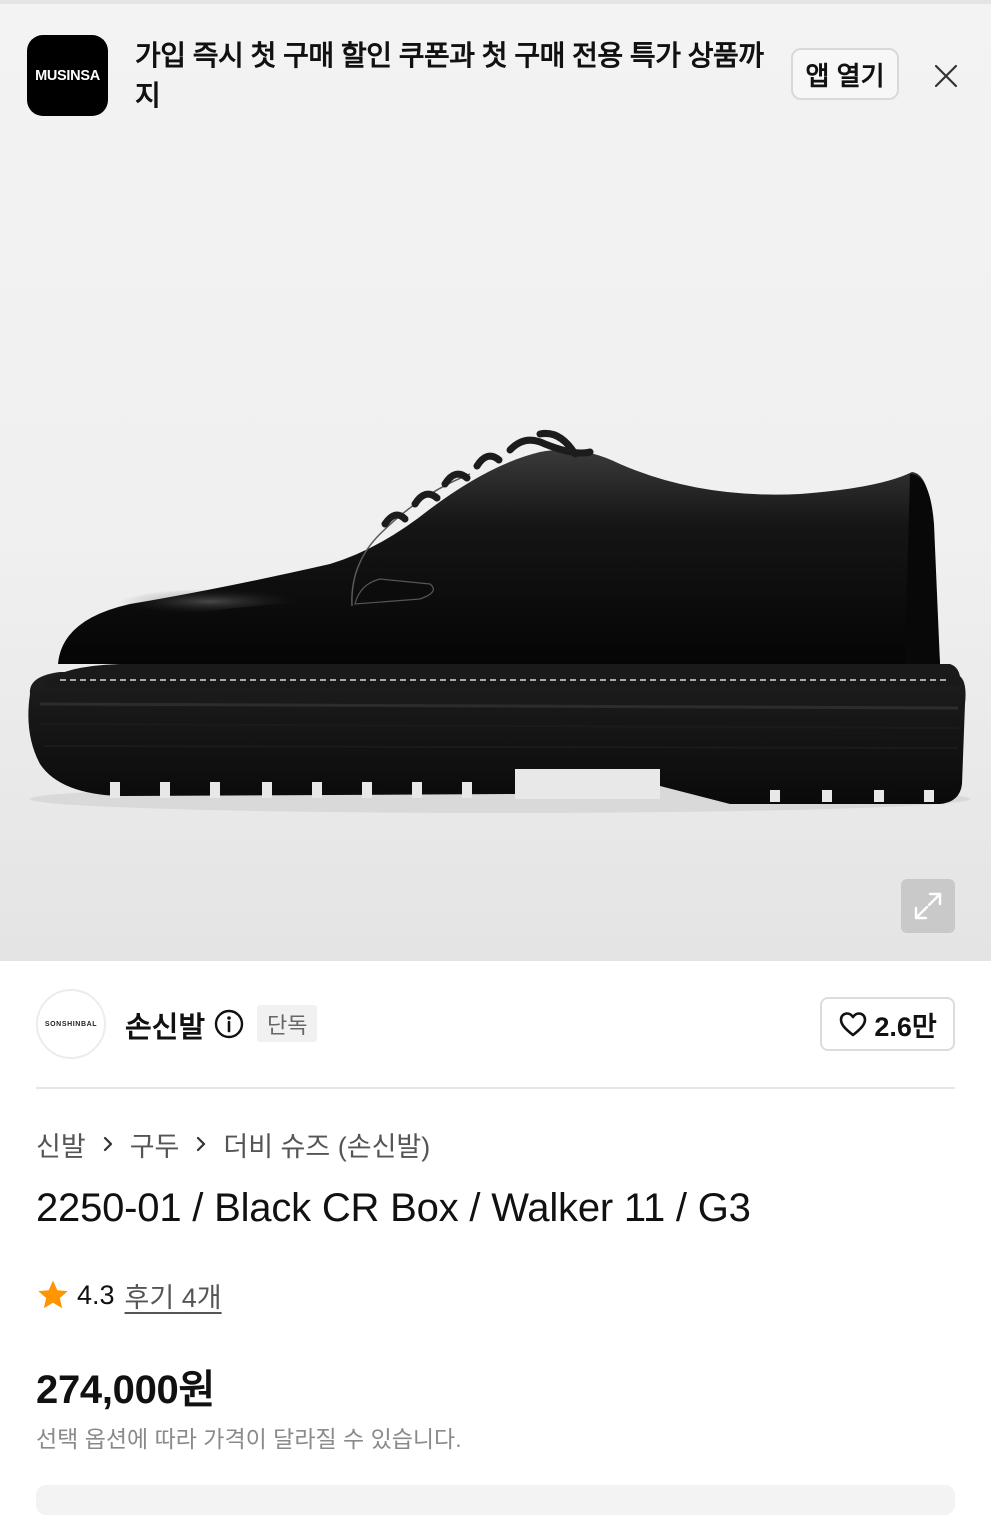  Describe the element at coordinates (495, 1500) in the screenshot. I see `option-box` at that location.